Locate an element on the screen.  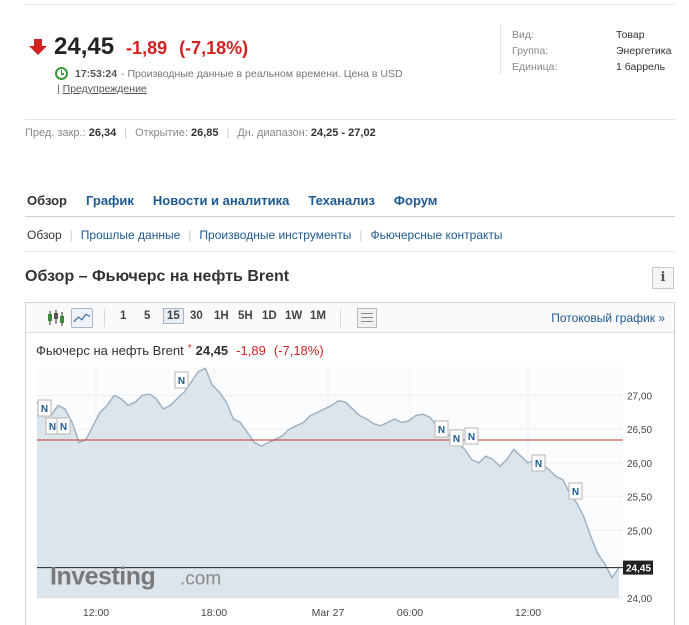
warning-row: | Предупреждение is located at coordinates (102, 89).